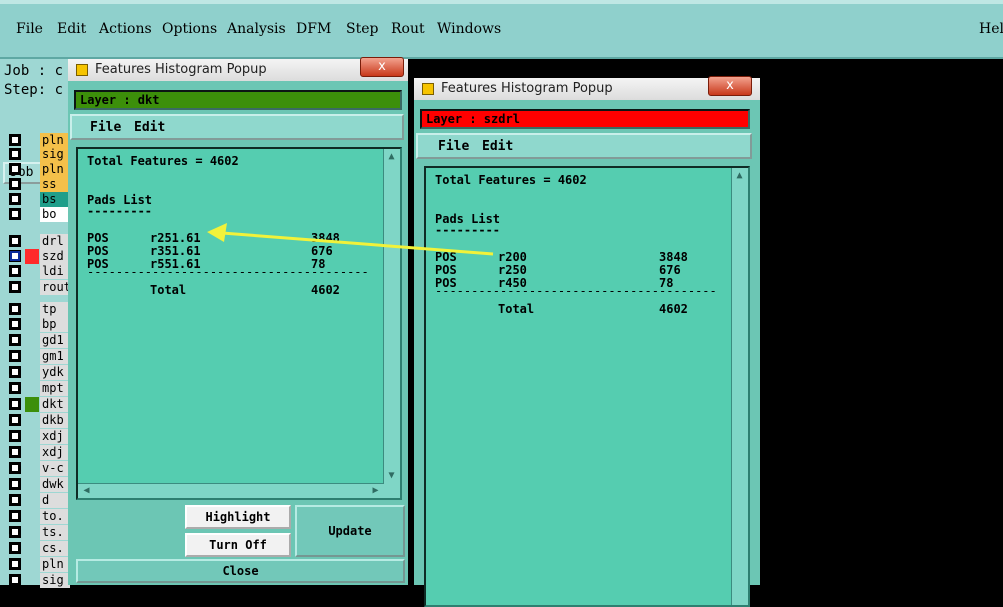  What do you see at coordinates (55, 484) in the screenshot?
I see `layer-name: dwk` at bounding box center [55, 484].